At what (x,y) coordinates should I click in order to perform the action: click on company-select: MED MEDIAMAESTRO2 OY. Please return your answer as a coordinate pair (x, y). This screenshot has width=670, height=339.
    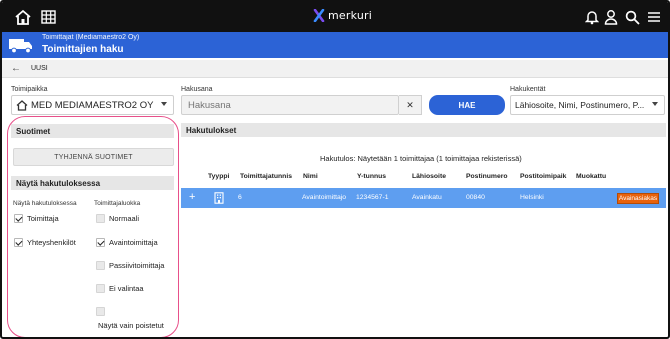
    Looking at the image, I should click on (92, 105).